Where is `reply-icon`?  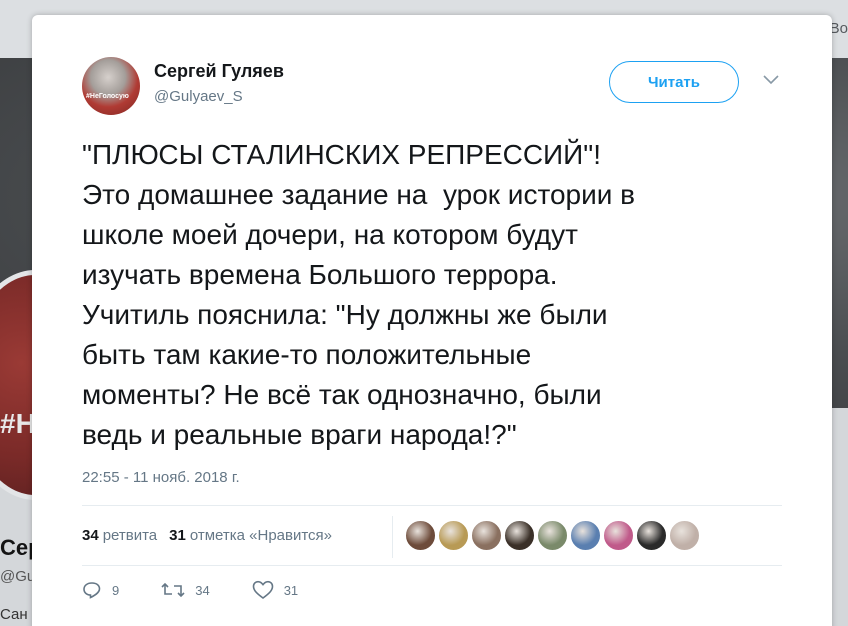
reply-icon is located at coordinates (92, 590).